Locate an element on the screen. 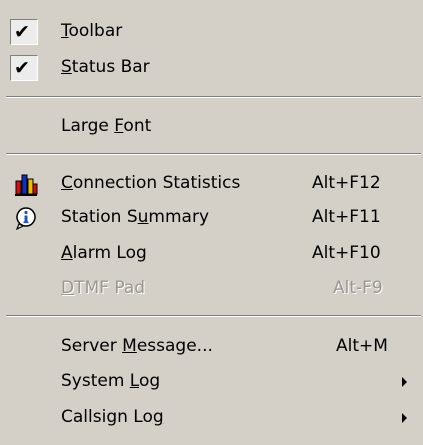 This screenshot has height=445, width=423. shortcut-label: Alt+F12 is located at coordinates (346, 183).